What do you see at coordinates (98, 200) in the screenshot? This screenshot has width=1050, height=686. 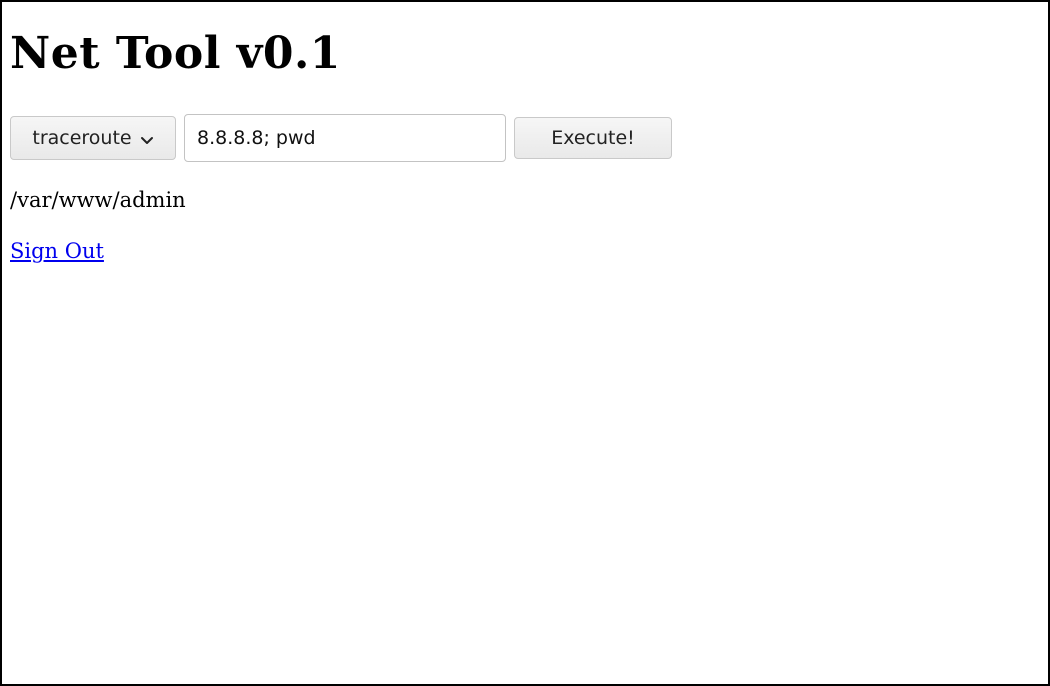 I see `command-output: /var/www/admin` at bounding box center [98, 200].